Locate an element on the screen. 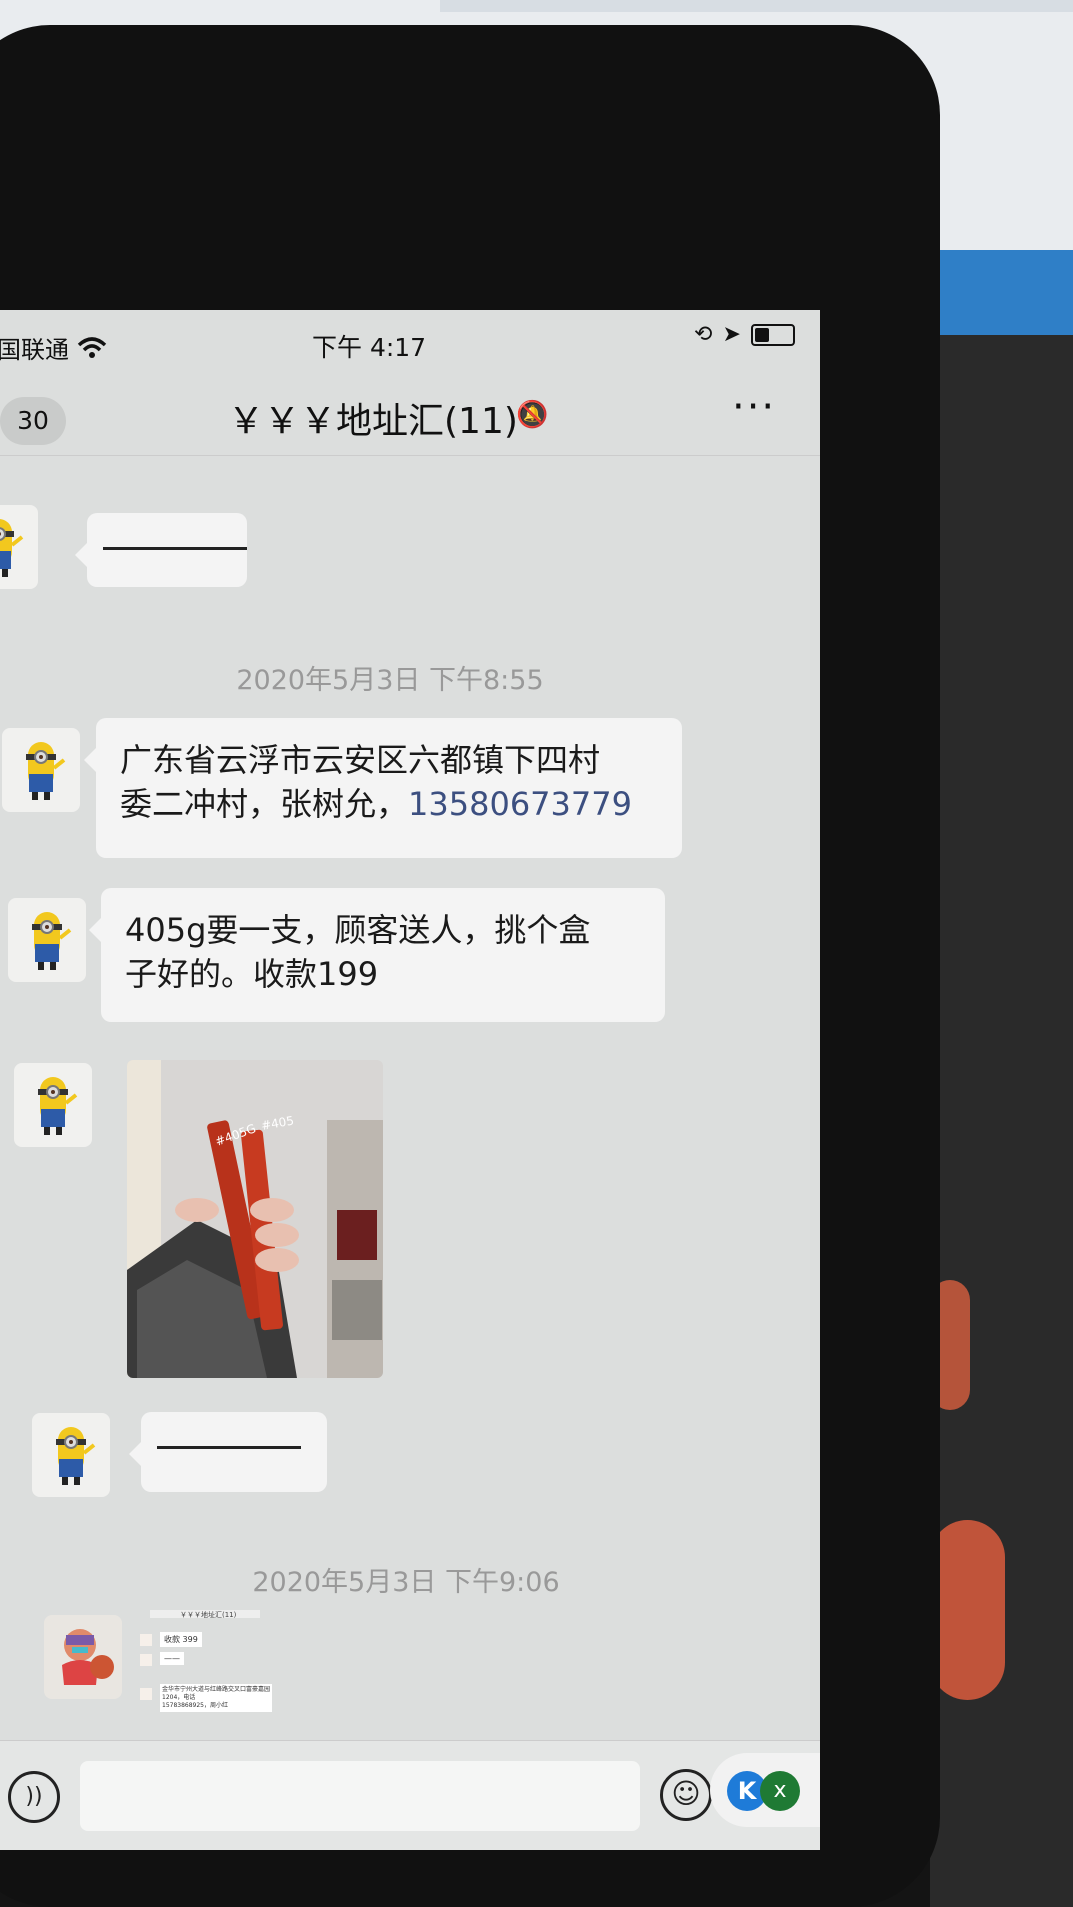 The height and width of the screenshot is (1907, 1073). mute-bell-icon: 🔕 is located at coordinates (532, 415).